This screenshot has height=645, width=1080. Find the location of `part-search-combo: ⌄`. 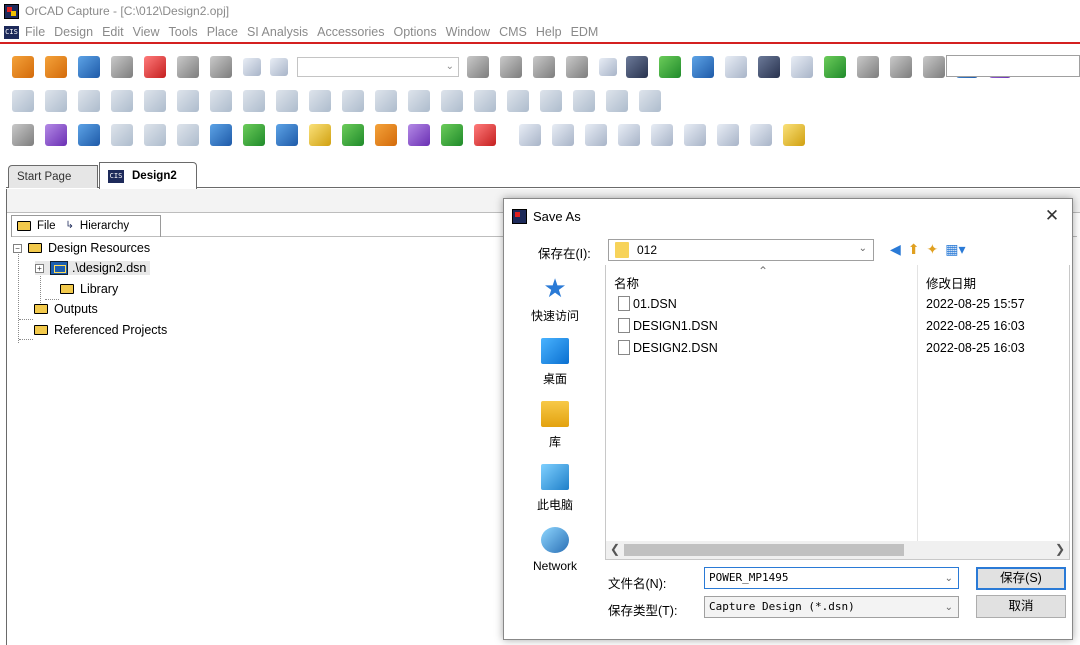

part-search-combo: ⌄ is located at coordinates (378, 67).